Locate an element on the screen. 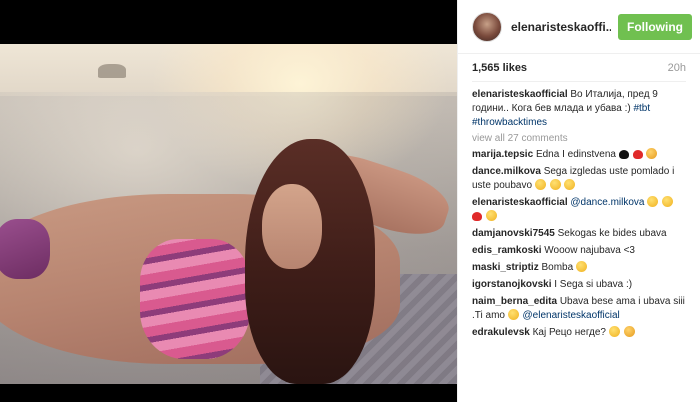 Image resolution: width=700 pixels, height=402 pixels. comment: elenaristeskaofficial @dance.milkova is located at coordinates (579, 210).